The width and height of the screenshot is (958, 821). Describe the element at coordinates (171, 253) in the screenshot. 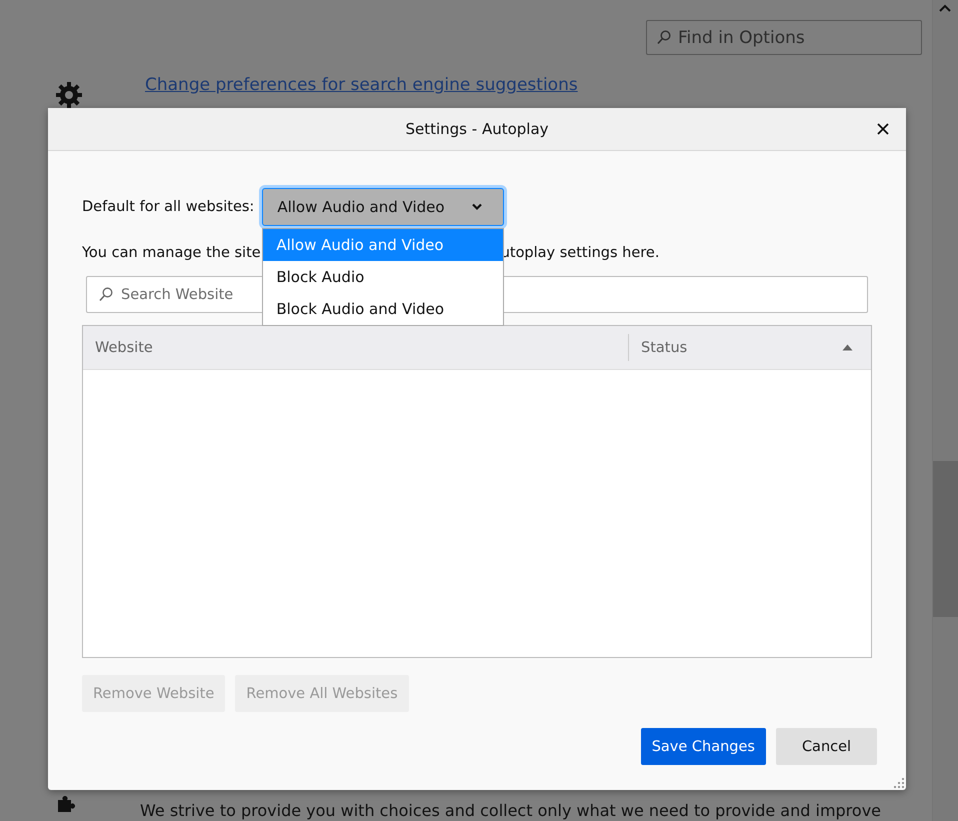

I see `description-text: You can manage the site` at that location.